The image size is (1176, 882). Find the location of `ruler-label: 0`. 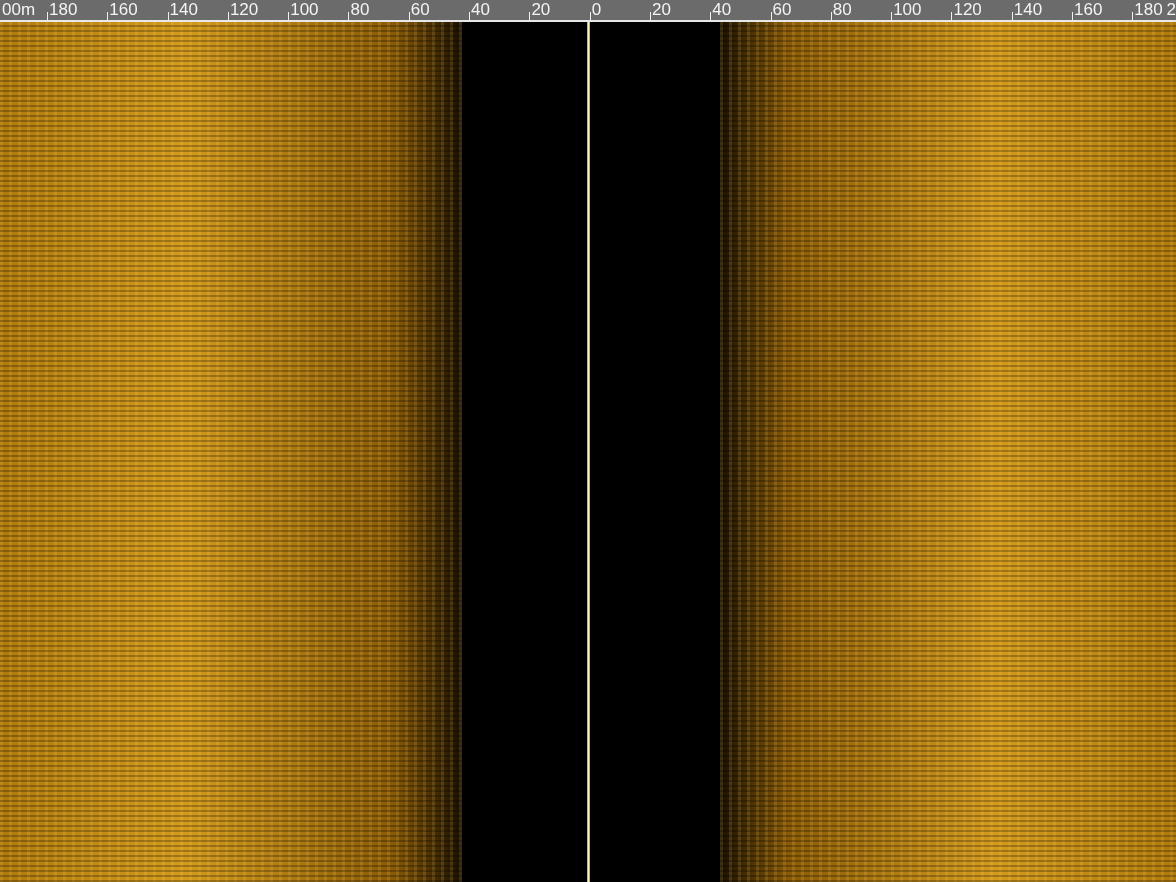

ruler-label: 0 is located at coordinates (596, 10).